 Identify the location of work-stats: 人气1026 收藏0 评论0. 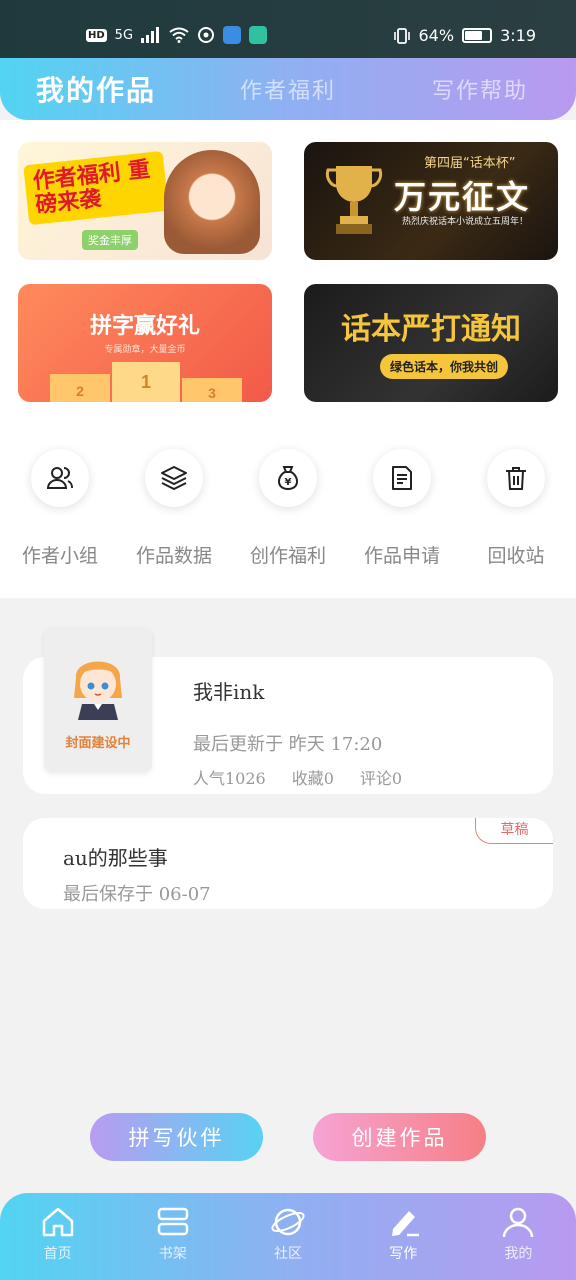
(297, 777).